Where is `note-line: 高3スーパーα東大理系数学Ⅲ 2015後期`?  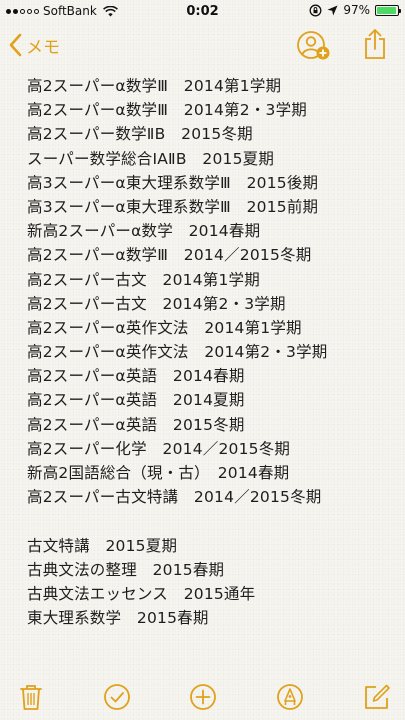 note-line: 高3スーパーα東大理系数学Ⅲ 2015後期 is located at coordinates (173, 182).